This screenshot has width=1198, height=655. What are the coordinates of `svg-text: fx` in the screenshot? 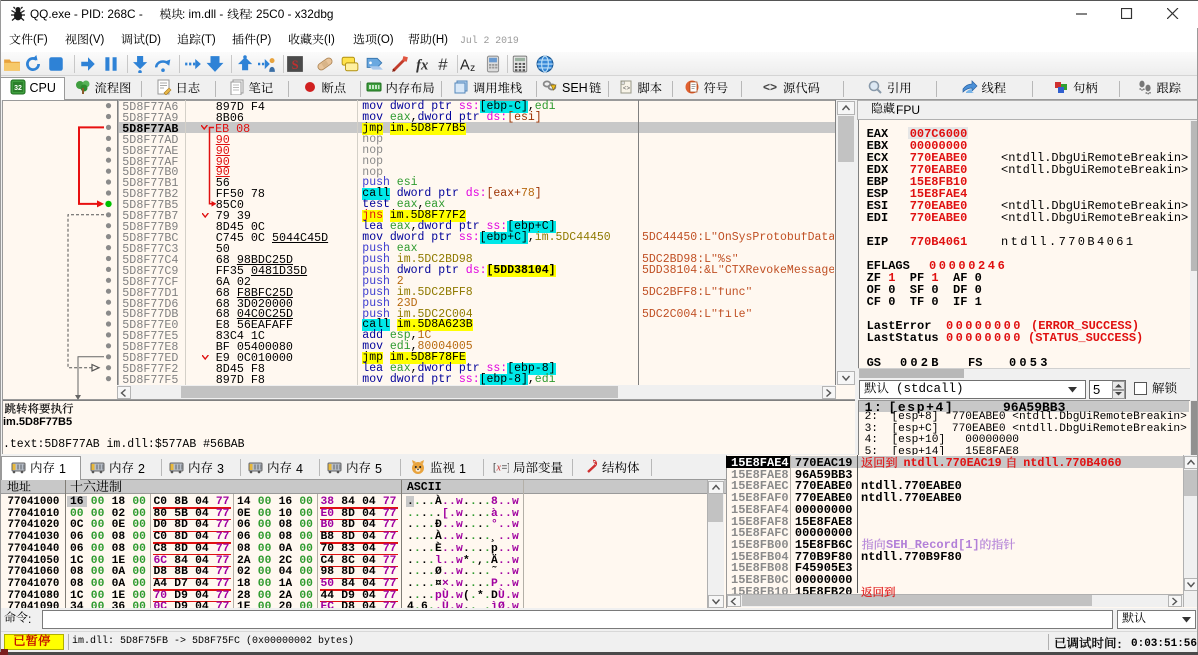 It's located at (422, 65).